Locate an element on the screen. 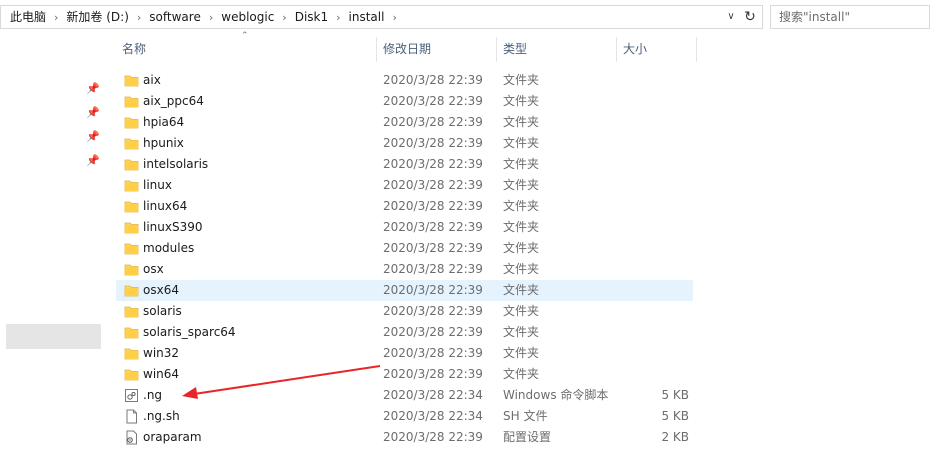  file-name: linux64 is located at coordinates (165, 206).